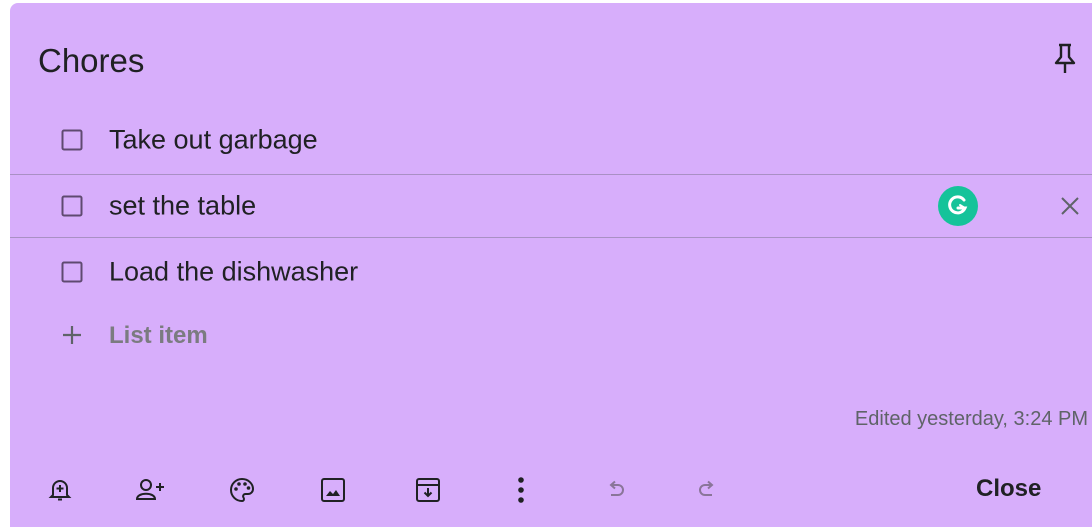 This screenshot has height=527, width=1092. Describe the element at coordinates (60, 490) in the screenshot. I see `remind-me-icon` at that location.